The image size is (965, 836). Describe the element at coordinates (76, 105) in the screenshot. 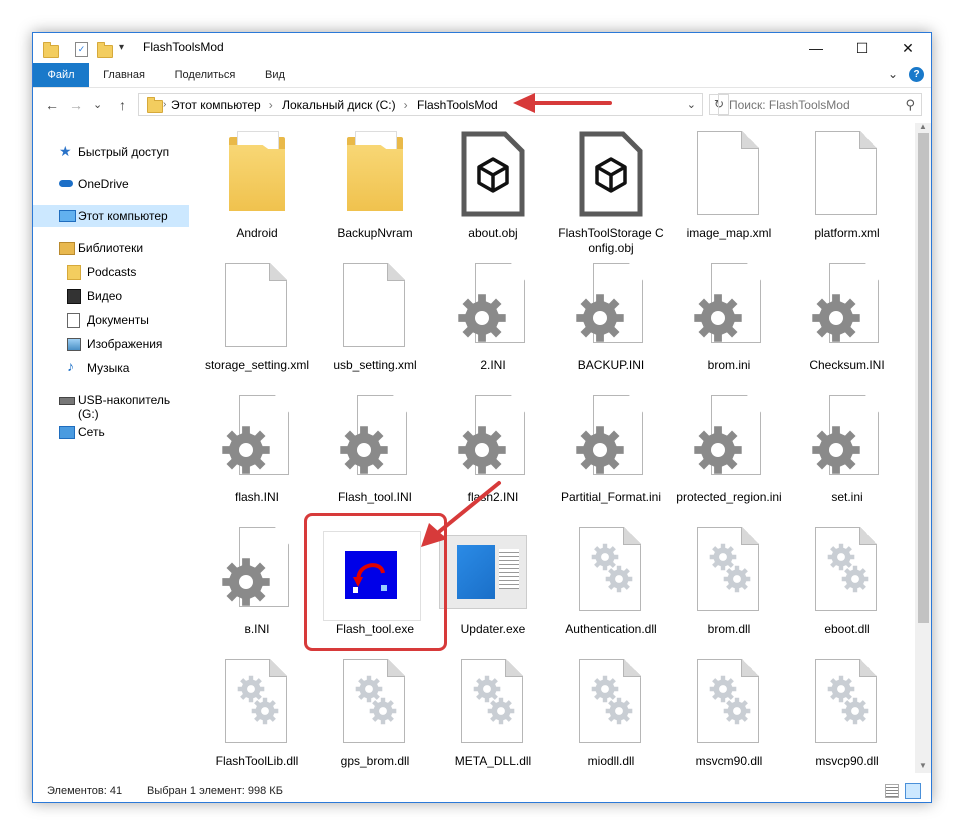

I see `forward-button: →` at that location.